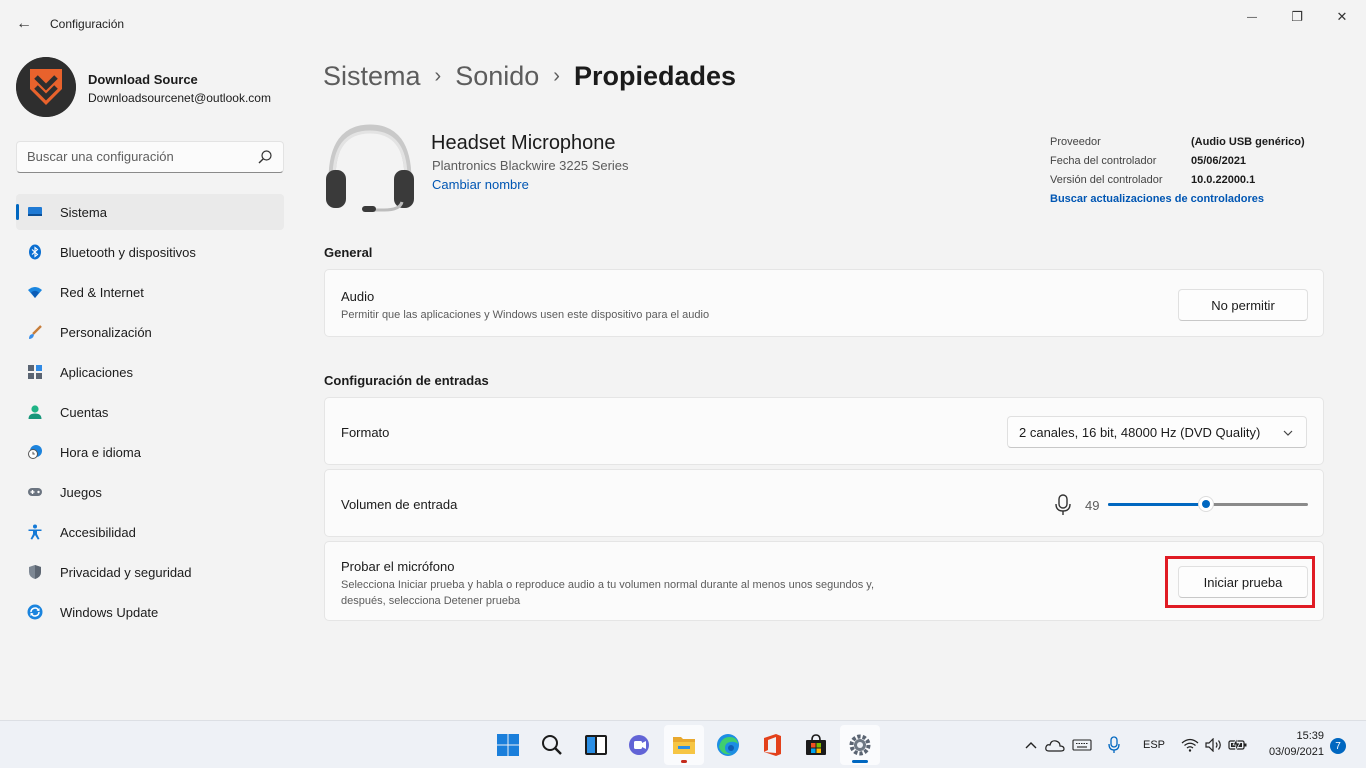 The width and height of the screenshot is (1366, 768). I want to click on edge-icon, so click(728, 745).